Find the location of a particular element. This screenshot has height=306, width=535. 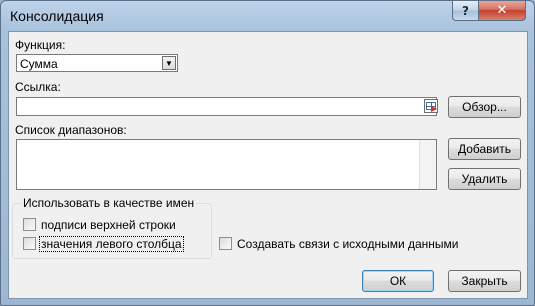

ranges-scrollbar is located at coordinates (427, 164).